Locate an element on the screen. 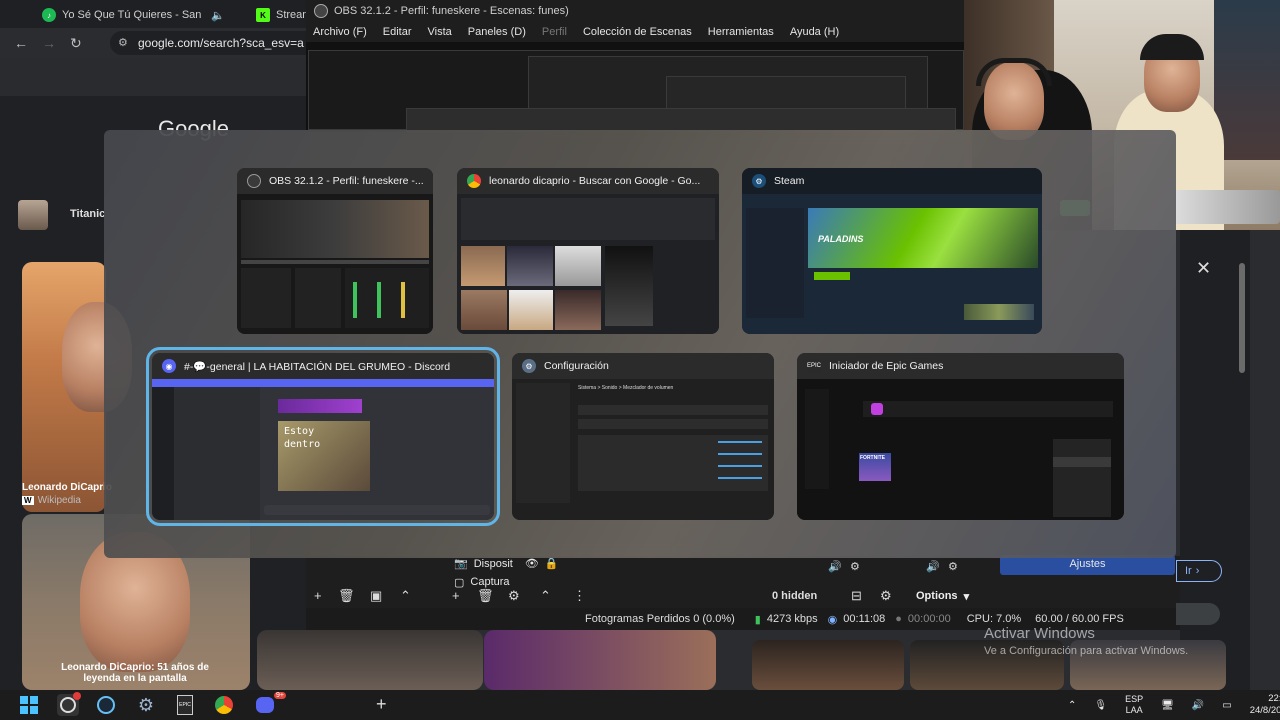  more-icon: ⋮ is located at coordinates (579, 596).